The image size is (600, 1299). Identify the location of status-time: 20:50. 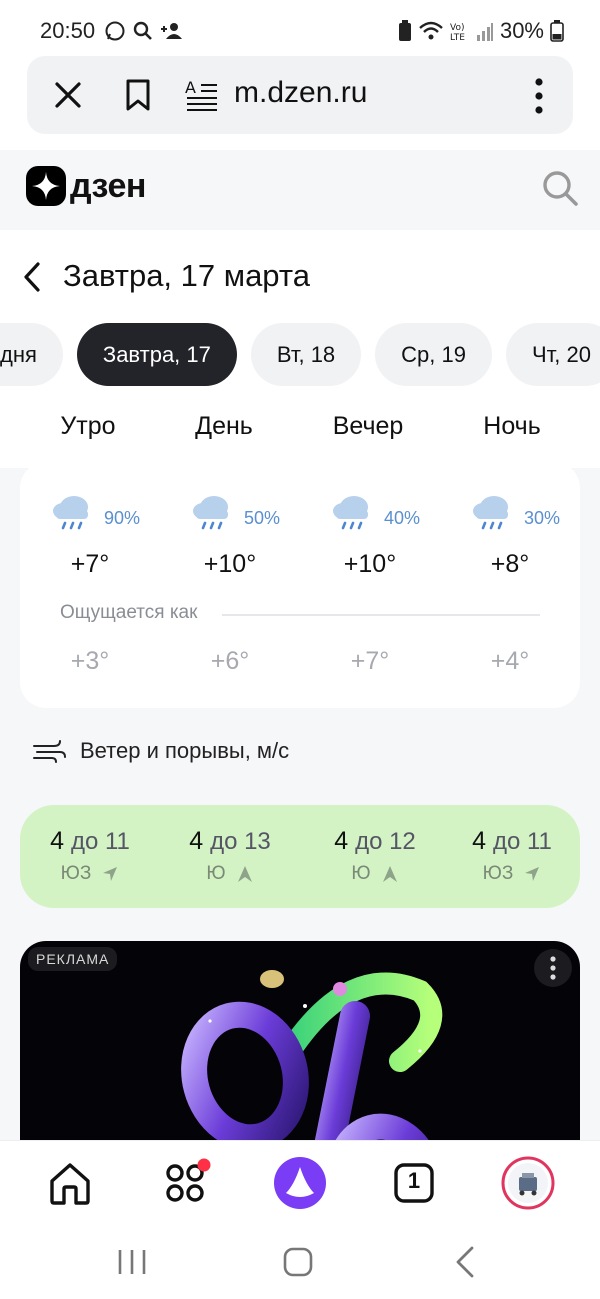
(68, 30).